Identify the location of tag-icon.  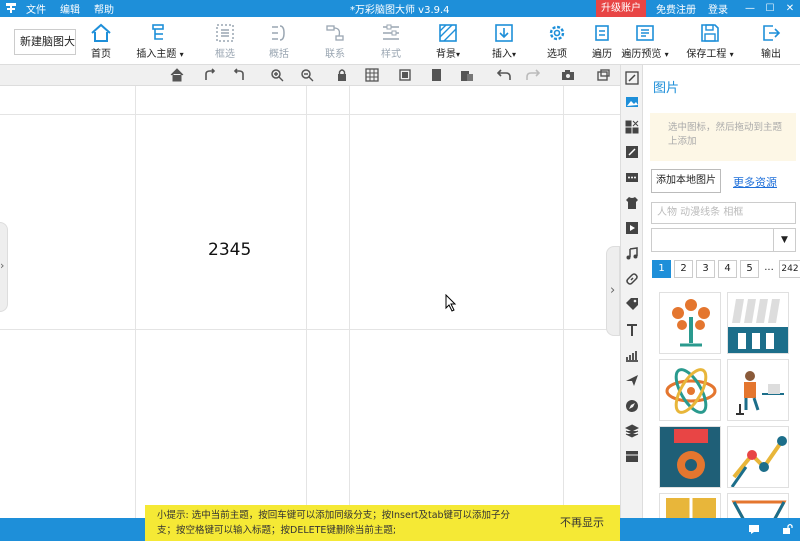
(632, 304).